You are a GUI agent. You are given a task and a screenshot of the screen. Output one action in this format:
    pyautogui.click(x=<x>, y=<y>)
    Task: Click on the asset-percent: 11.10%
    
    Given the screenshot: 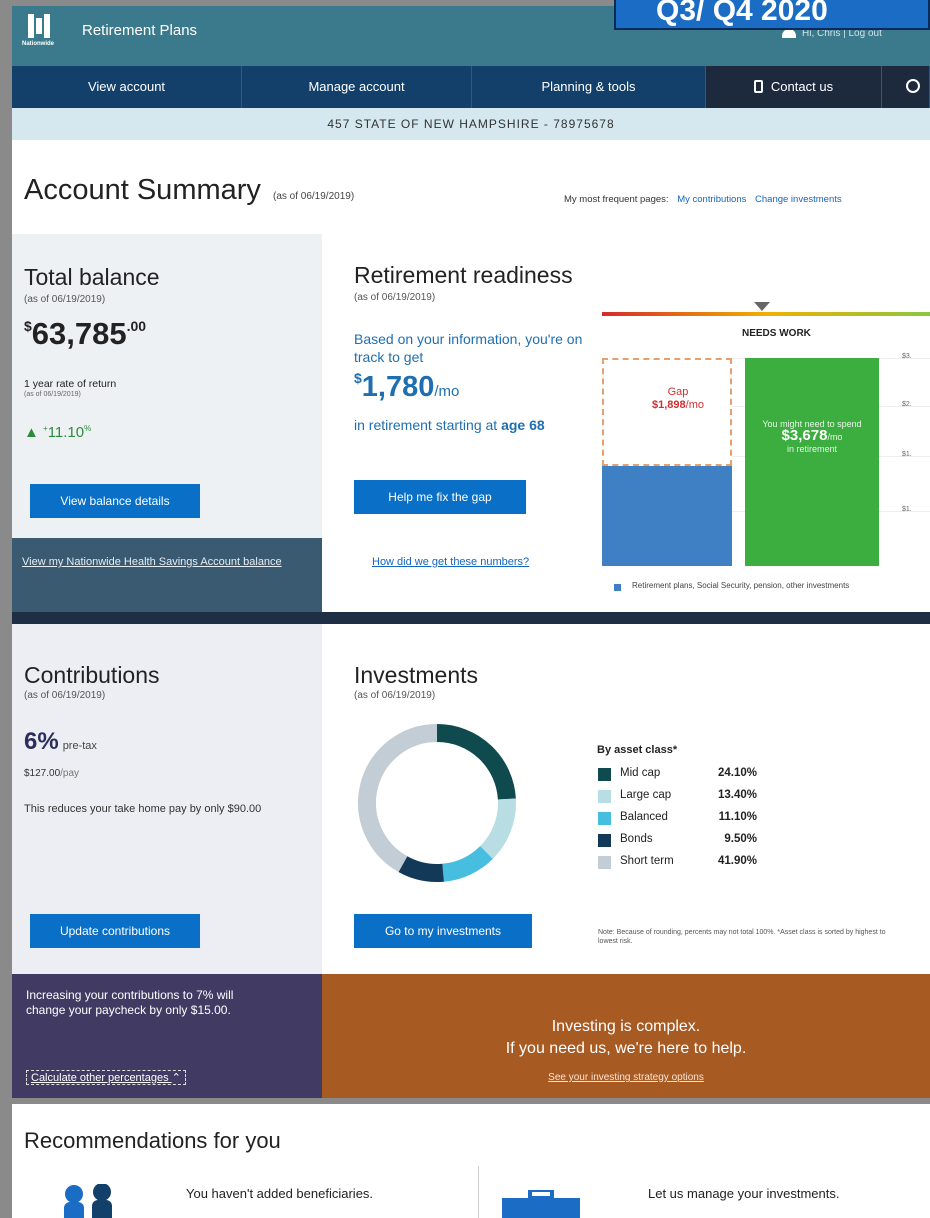 What is the action you would take?
    pyautogui.click(x=737, y=817)
    